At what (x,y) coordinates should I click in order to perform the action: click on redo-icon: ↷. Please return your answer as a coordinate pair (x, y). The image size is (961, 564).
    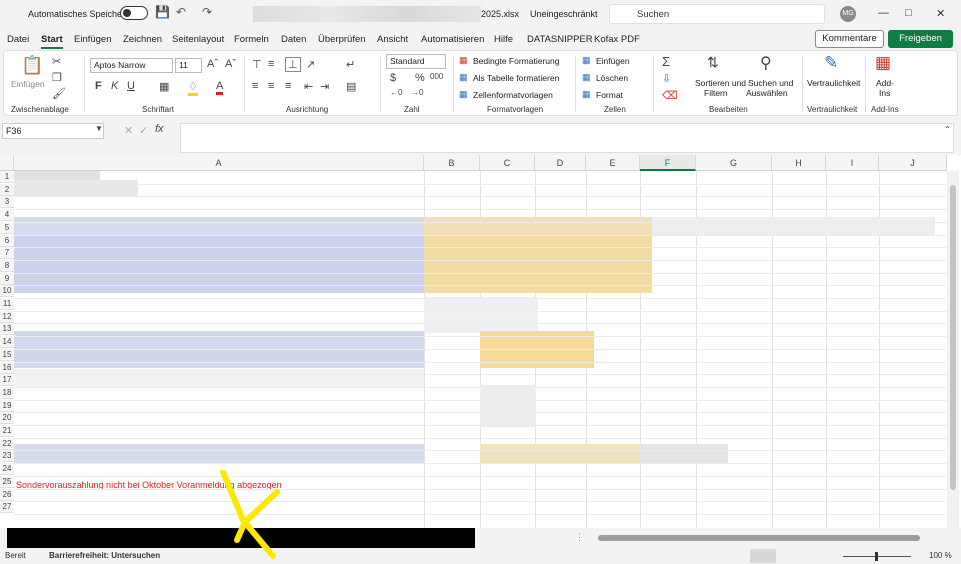
    Looking at the image, I should click on (207, 12).